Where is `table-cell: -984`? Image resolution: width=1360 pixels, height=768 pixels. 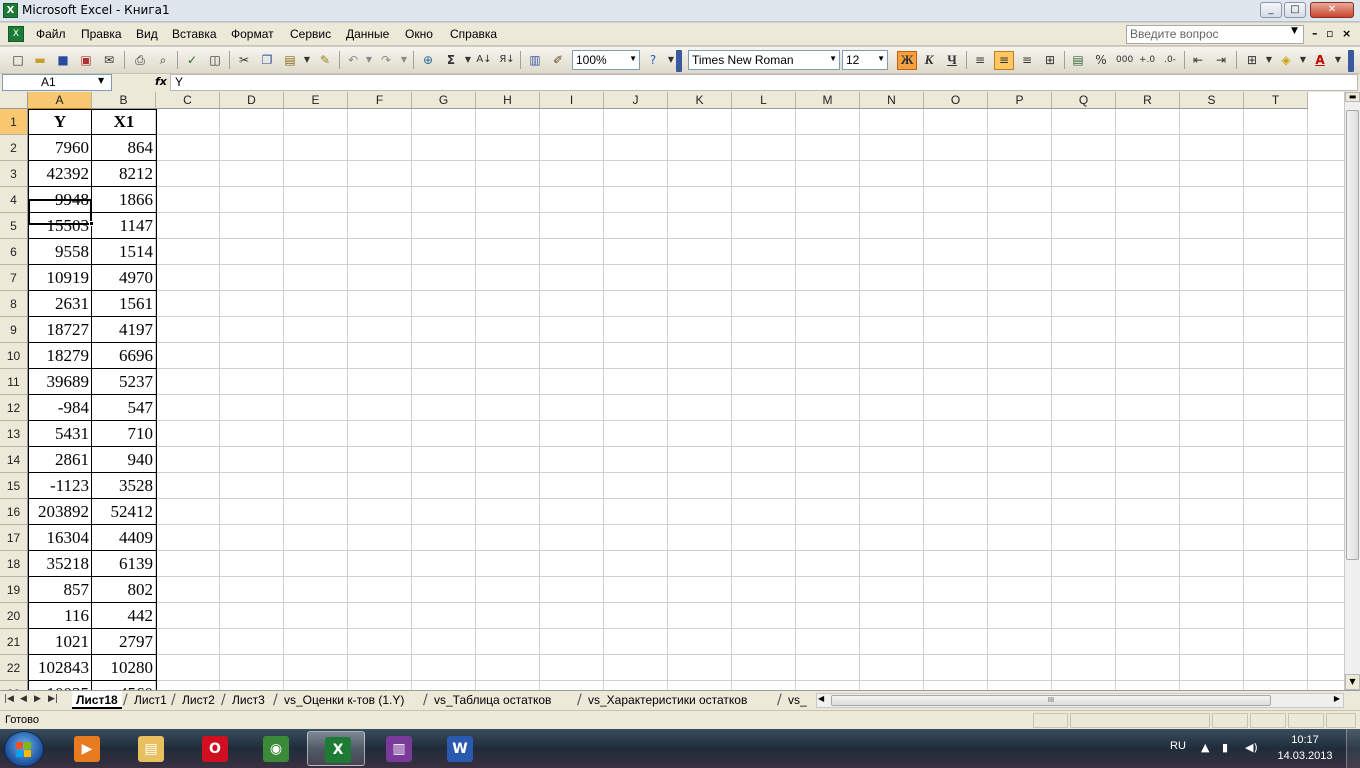
table-cell: -984 is located at coordinates (59, 408).